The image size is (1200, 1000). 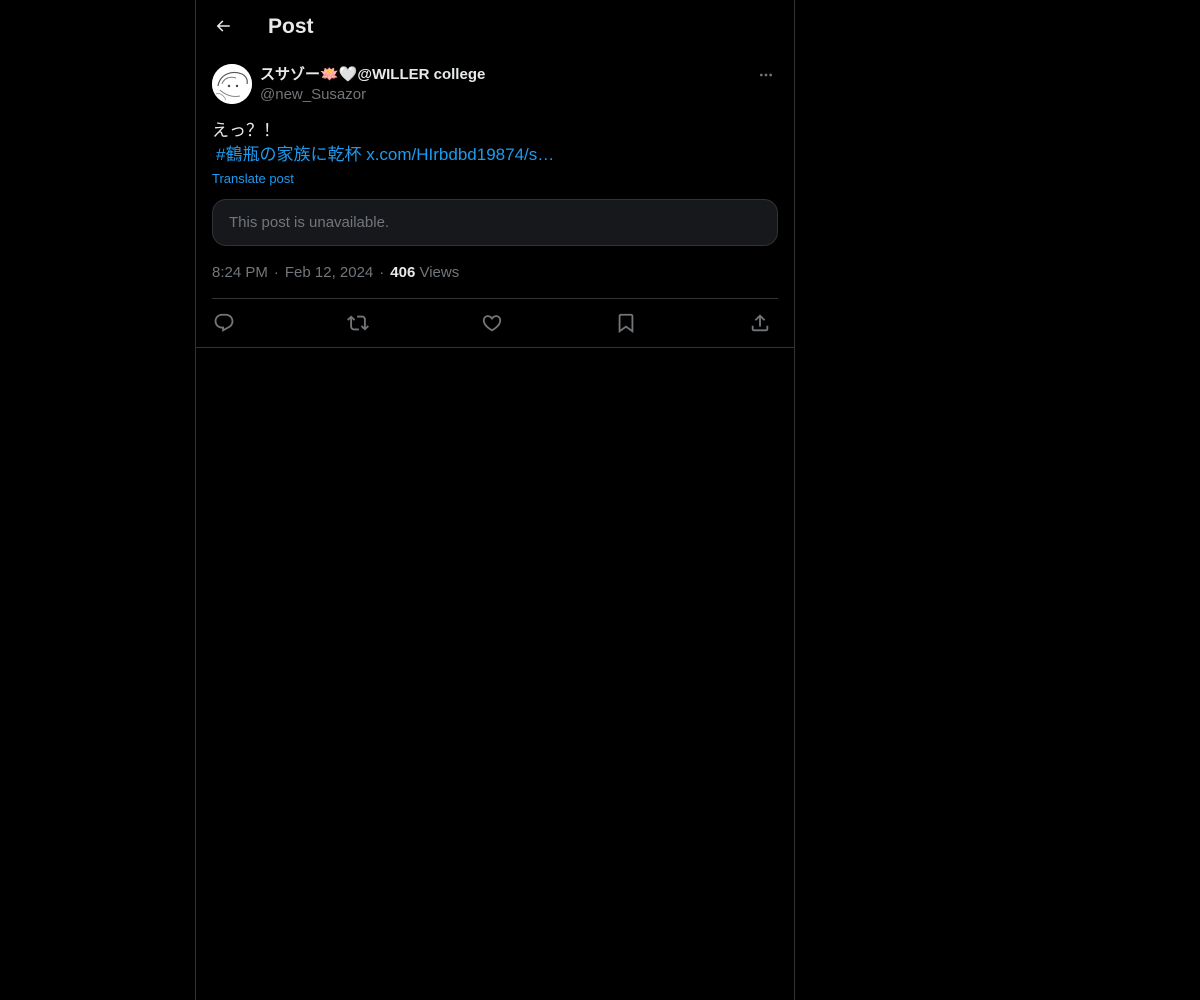 I want to click on author-handle: @new_Susazor, so click(x=313, y=95).